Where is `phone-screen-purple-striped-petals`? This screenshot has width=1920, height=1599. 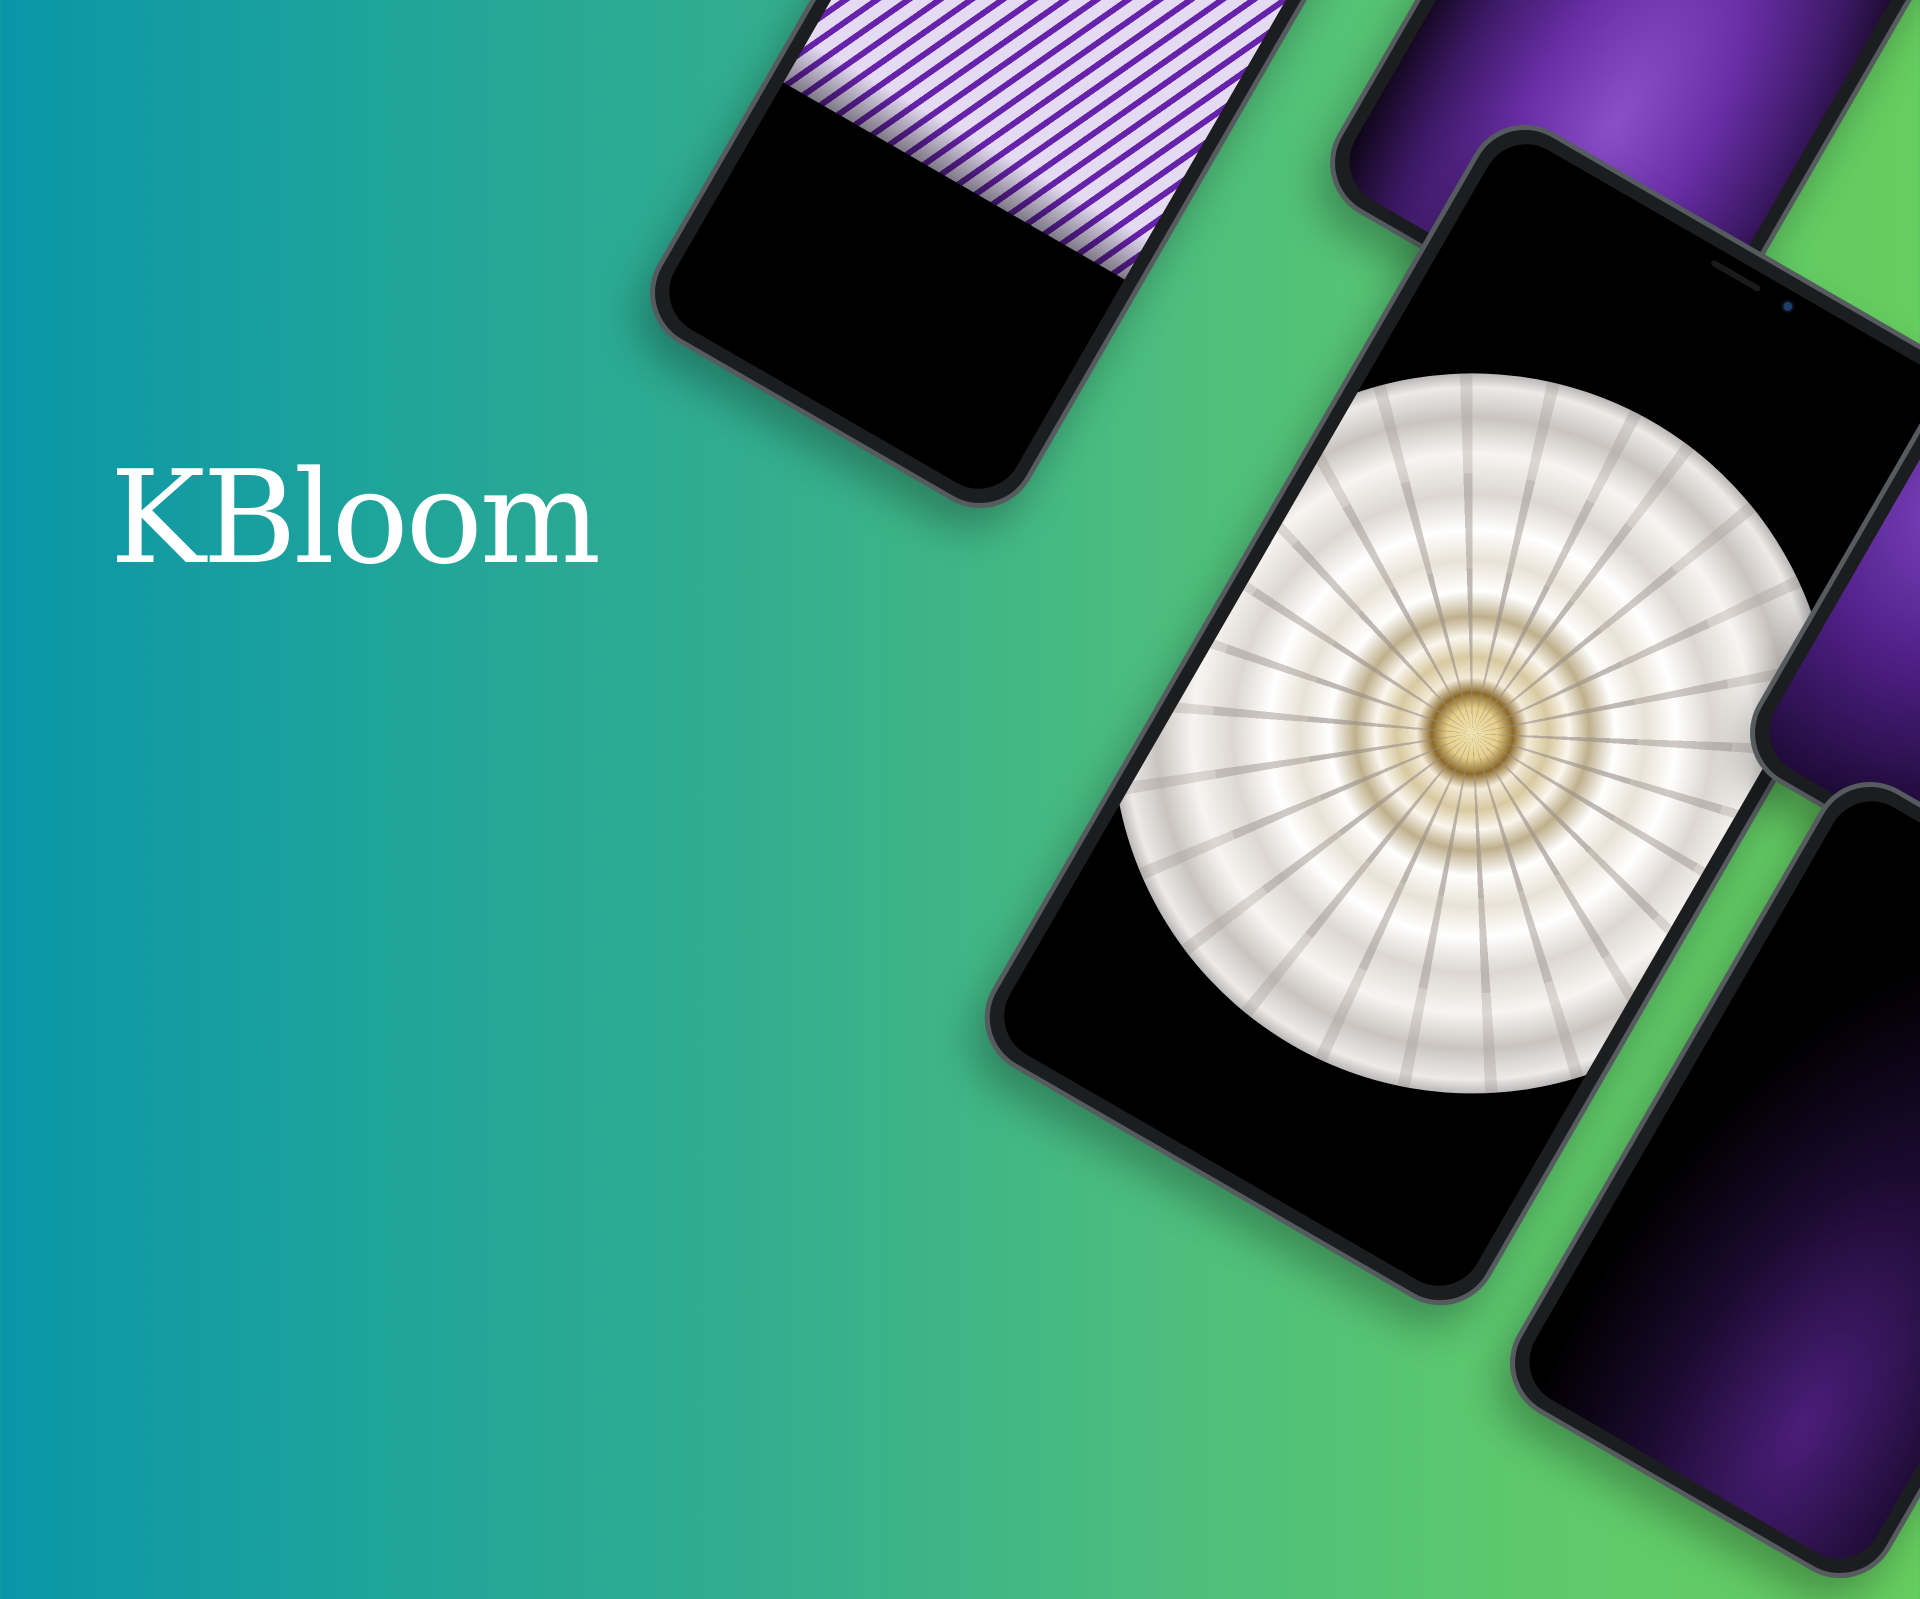
phone-screen-purple-striped-petals is located at coordinates (995, 252).